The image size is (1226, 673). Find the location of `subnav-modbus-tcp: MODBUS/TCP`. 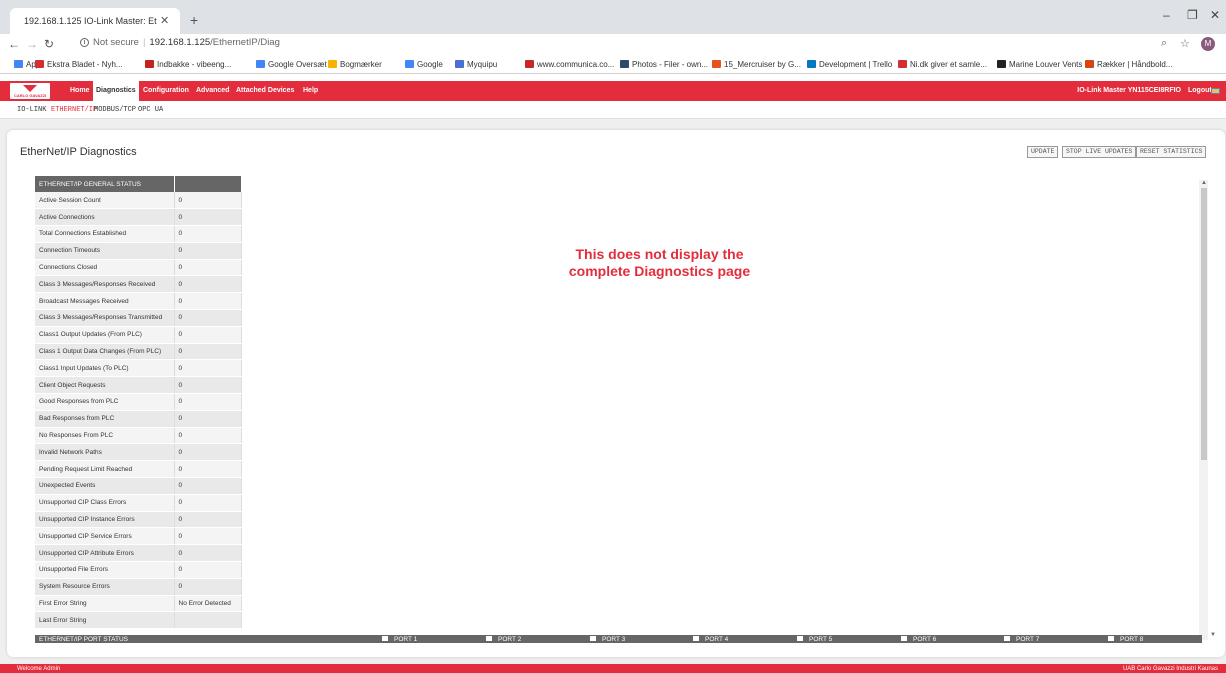

subnav-modbus-tcp: MODBUS/TCP is located at coordinates (115, 110).